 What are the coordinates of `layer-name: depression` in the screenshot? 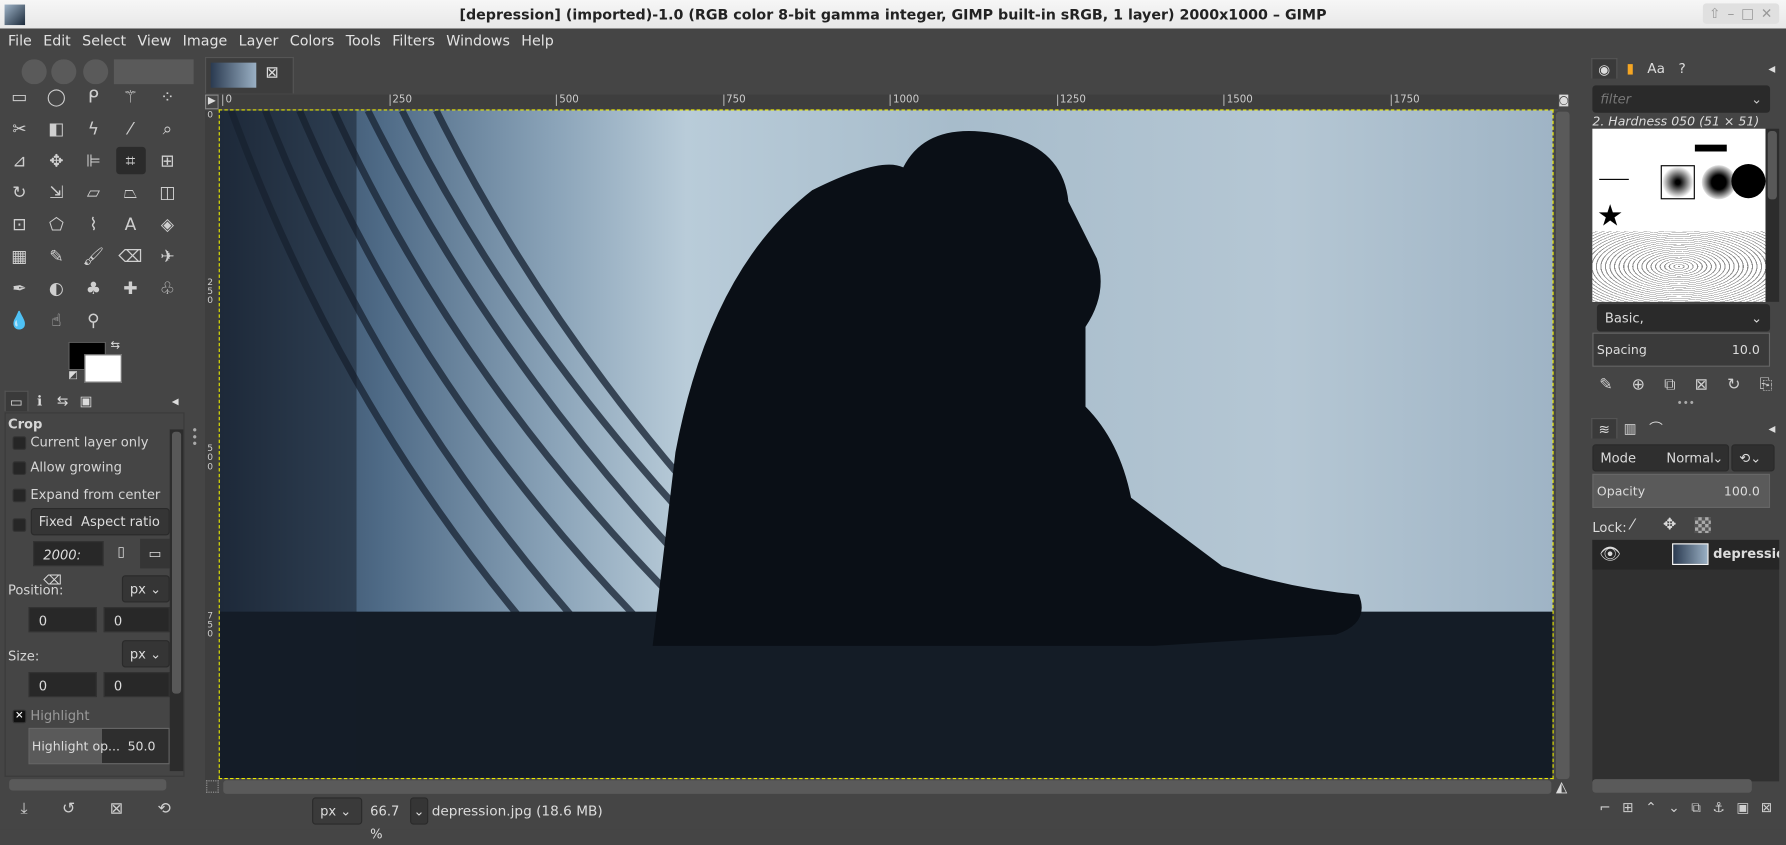 It's located at (1746, 554).